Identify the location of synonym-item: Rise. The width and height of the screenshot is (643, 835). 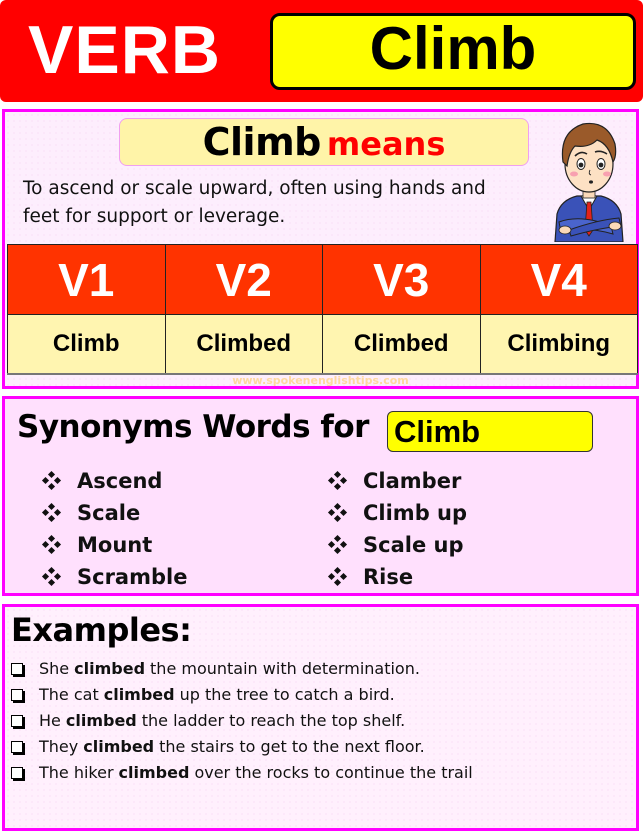
(397, 577).